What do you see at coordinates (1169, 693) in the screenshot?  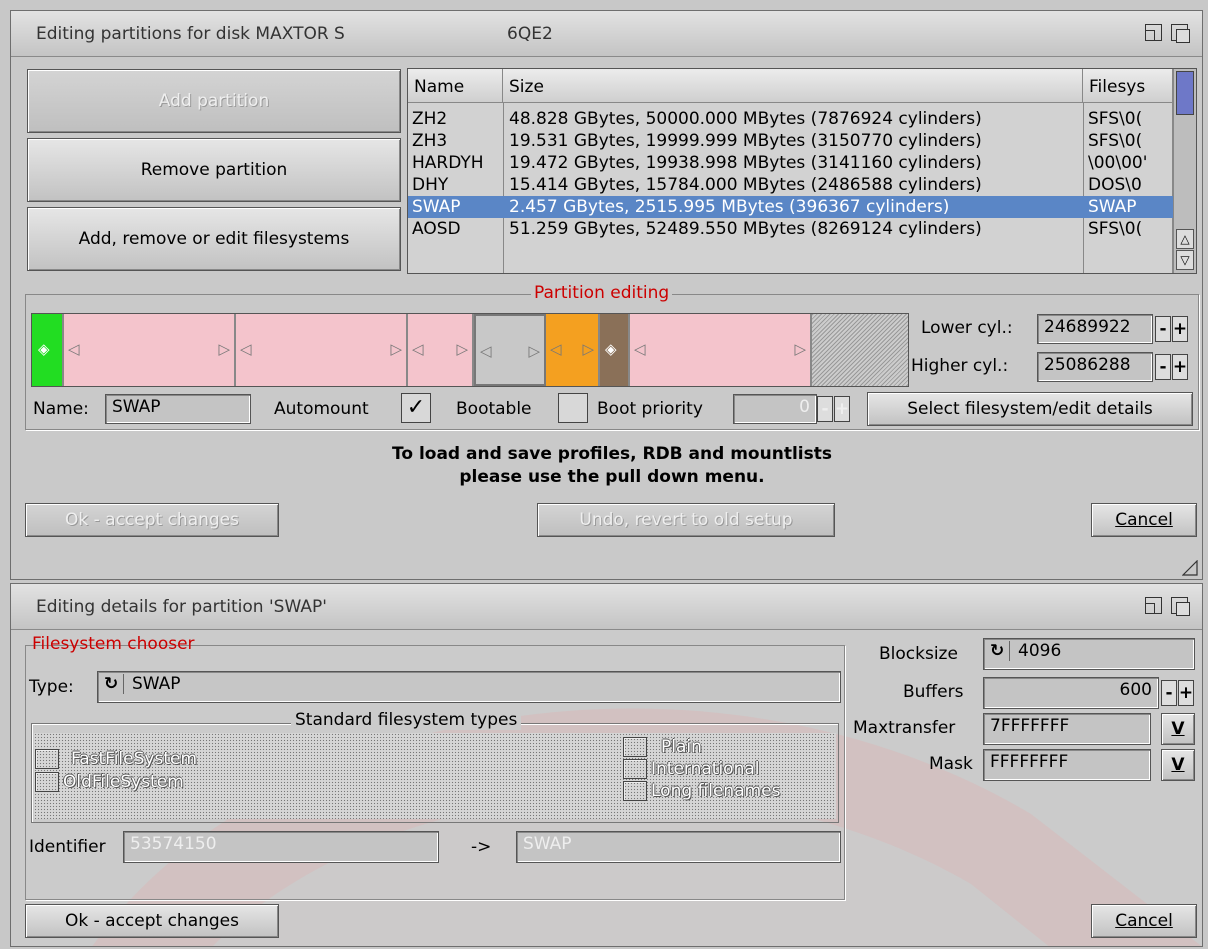 I see `buffers-decrement-button: -` at bounding box center [1169, 693].